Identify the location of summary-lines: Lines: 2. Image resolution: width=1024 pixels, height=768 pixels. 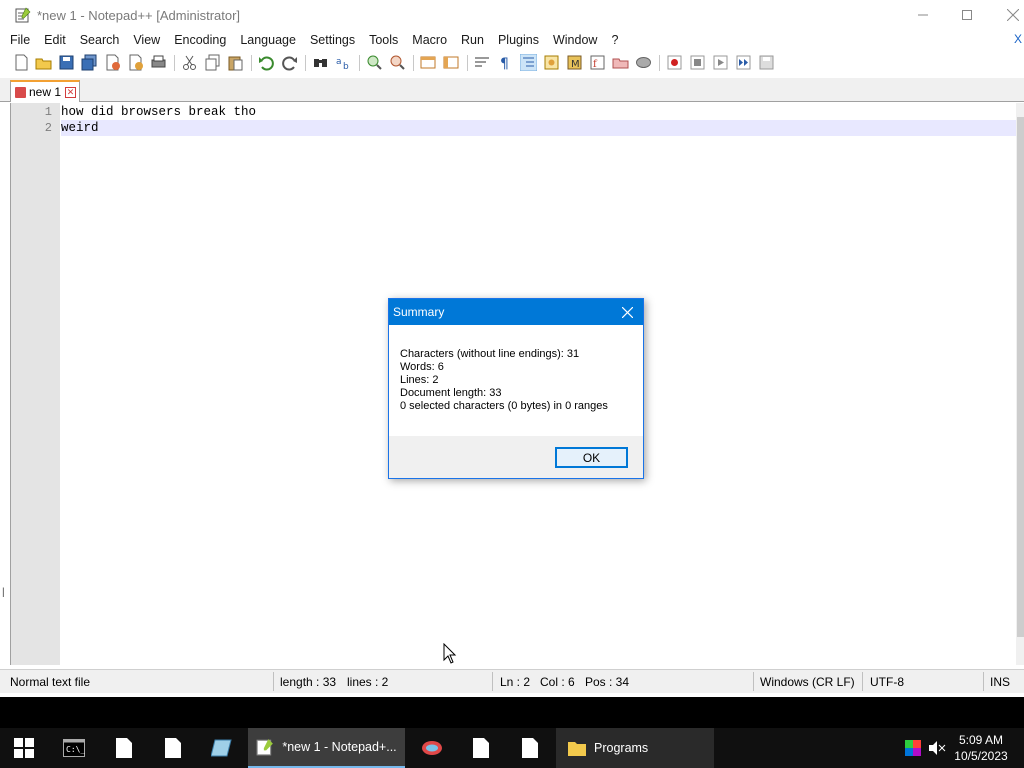
(419, 380).